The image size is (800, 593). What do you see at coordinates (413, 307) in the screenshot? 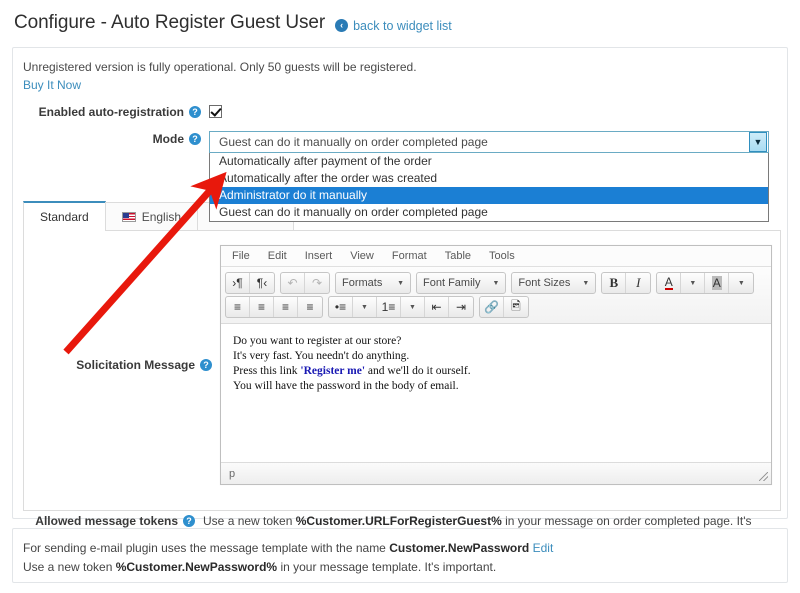
I see `numbered-list-chevron-down-icon: ▼` at bounding box center [413, 307].